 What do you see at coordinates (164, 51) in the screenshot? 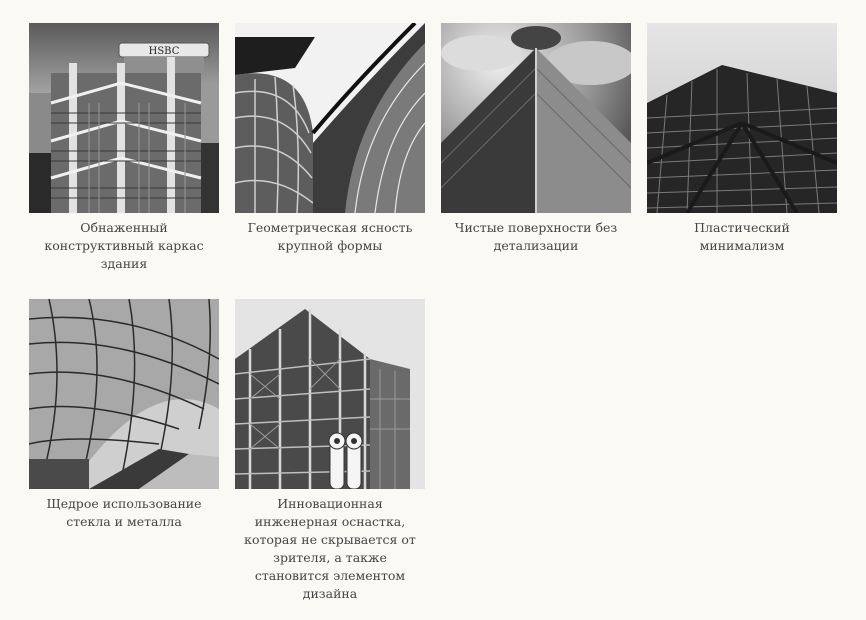
I see `hsbc-sign: HSBC` at bounding box center [164, 51].